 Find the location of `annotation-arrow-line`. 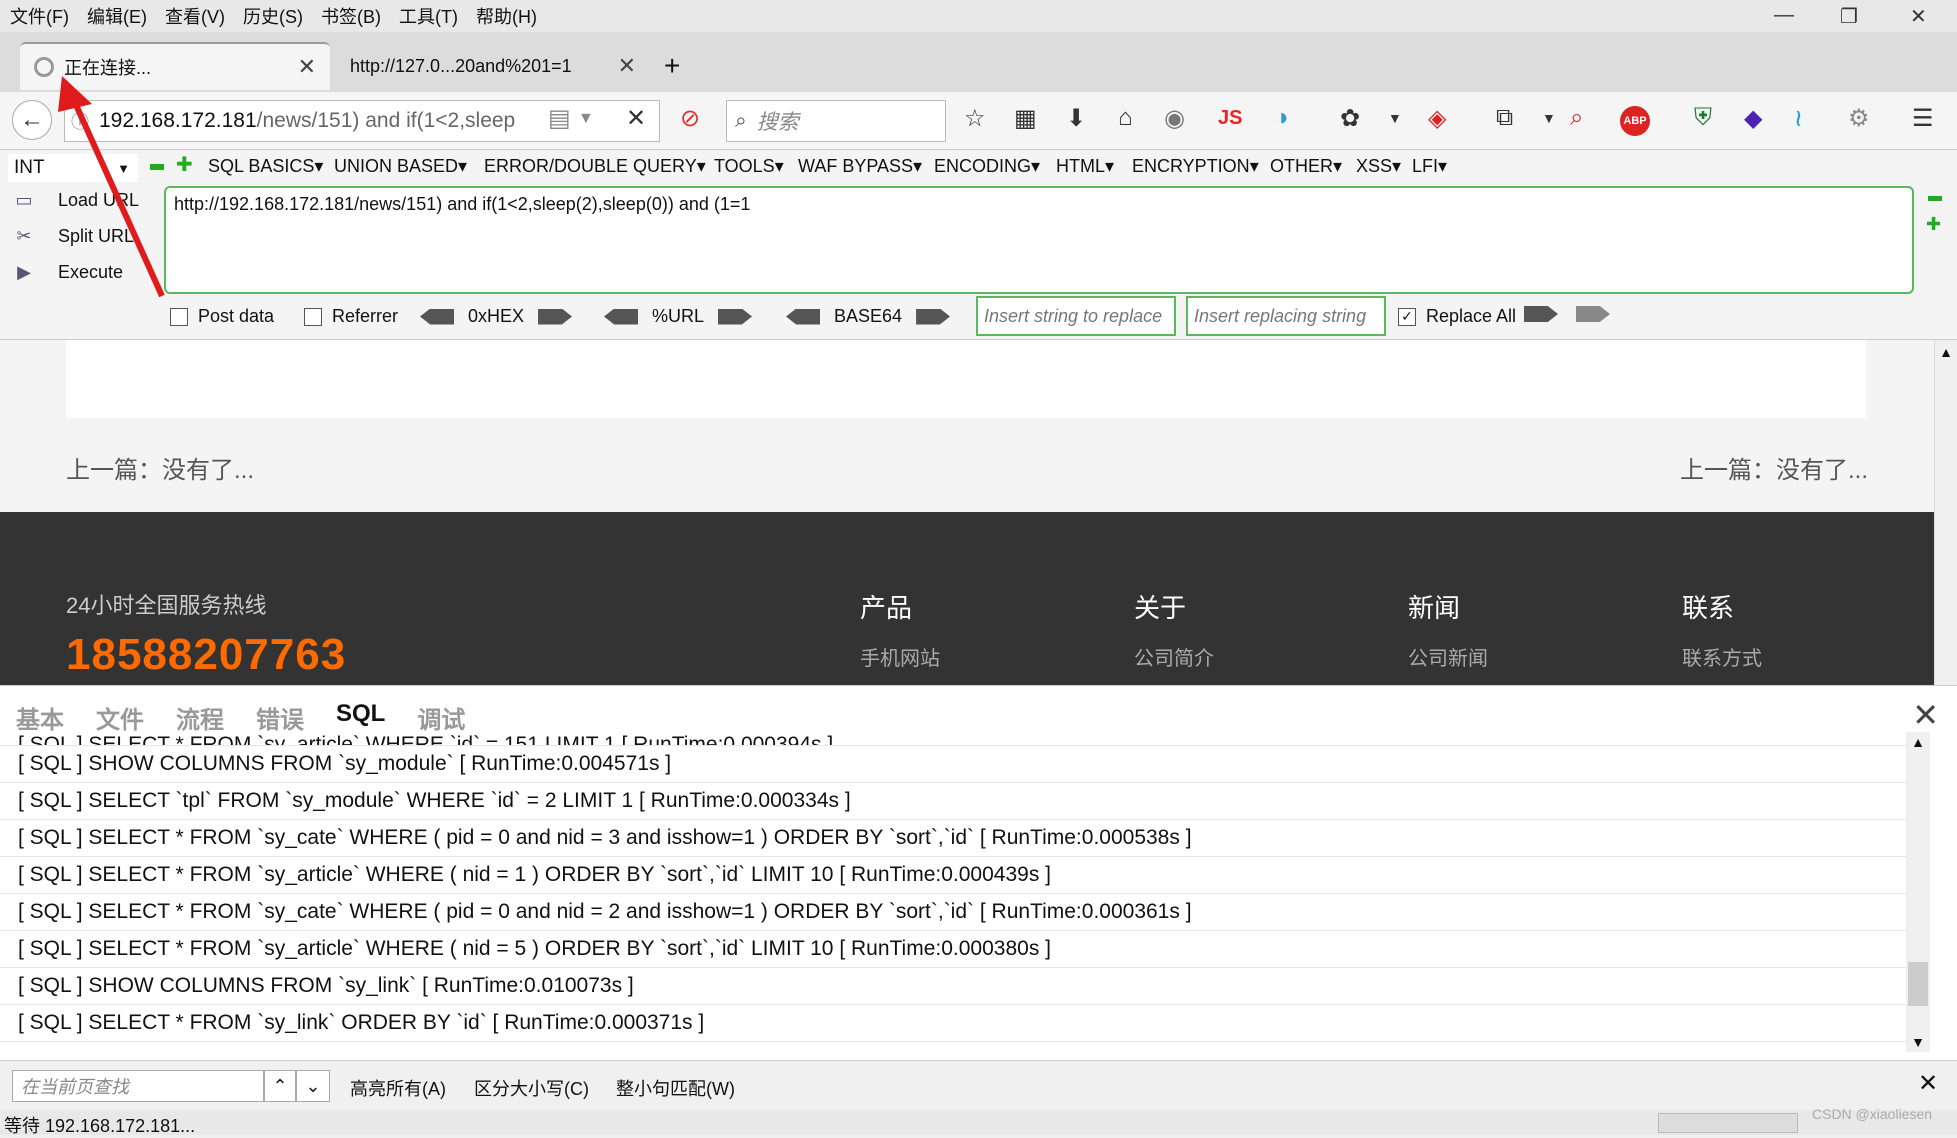

annotation-arrow-line is located at coordinates (117, 196).